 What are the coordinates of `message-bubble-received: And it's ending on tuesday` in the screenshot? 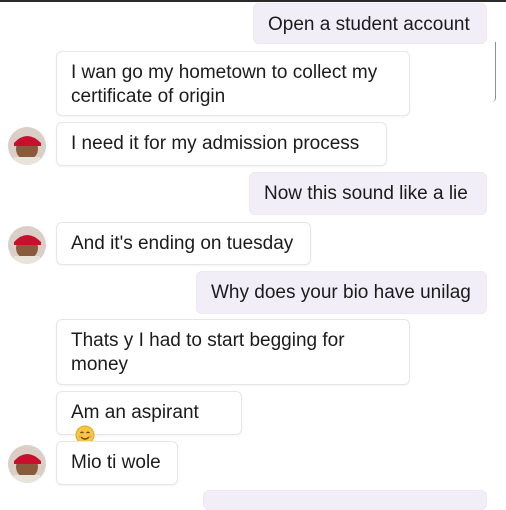 It's located at (183, 243).